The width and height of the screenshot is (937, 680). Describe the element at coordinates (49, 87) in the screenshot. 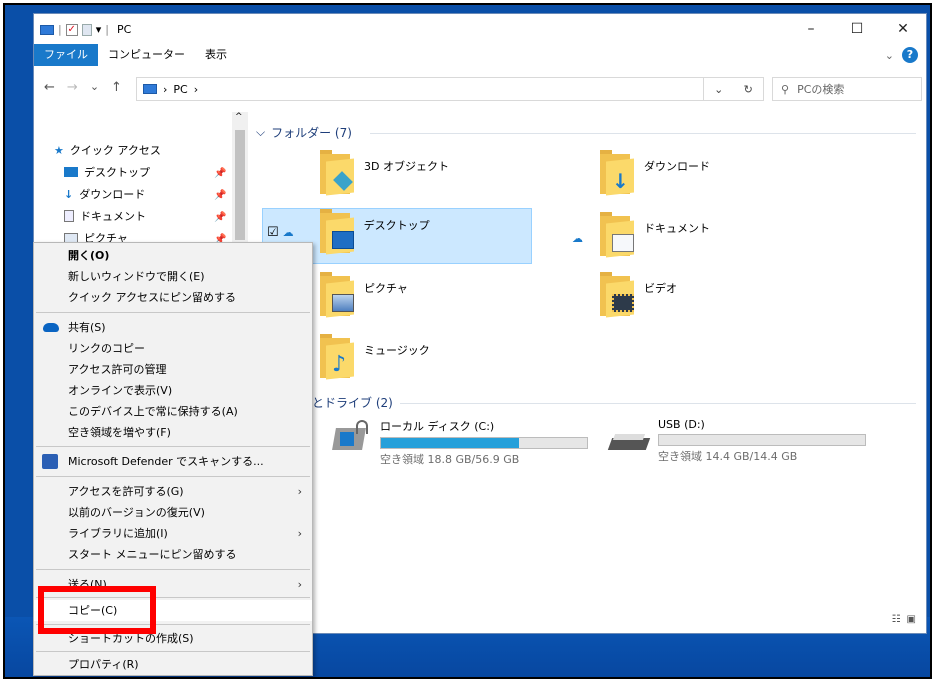

I see `back-button: ←` at that location.